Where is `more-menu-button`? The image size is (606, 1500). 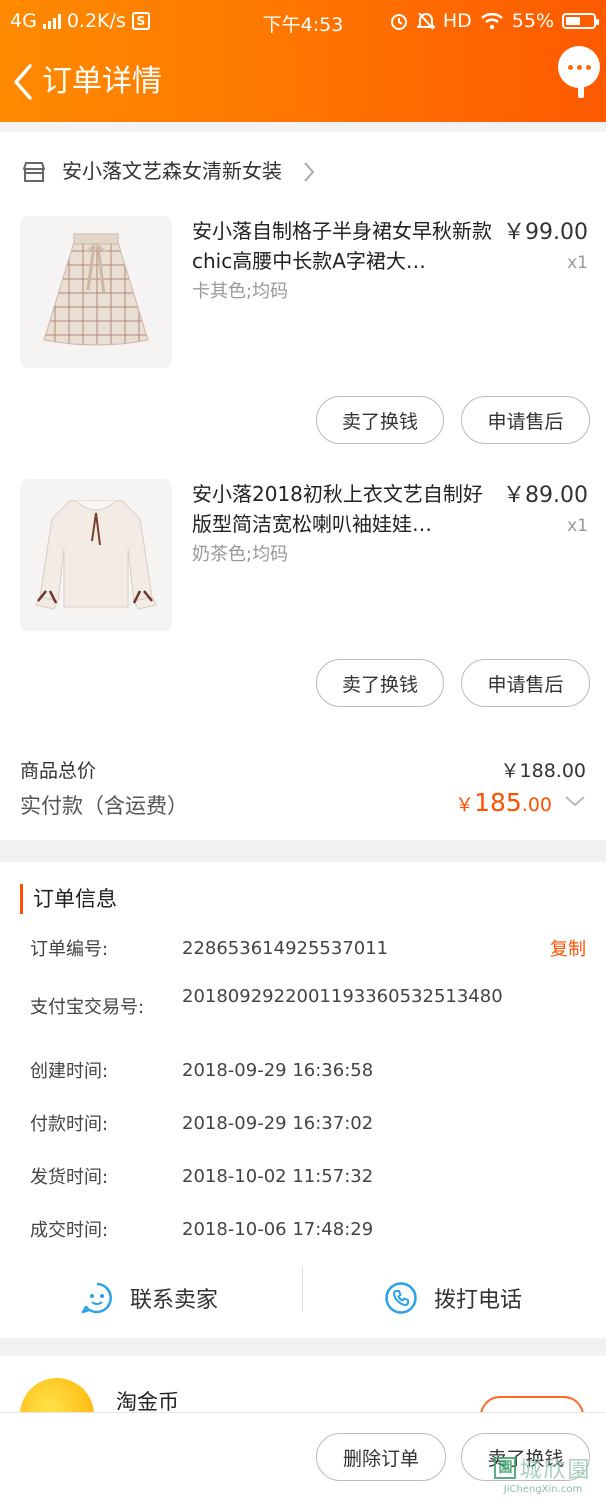 more-menu-button is located at coordinates (579, 67).